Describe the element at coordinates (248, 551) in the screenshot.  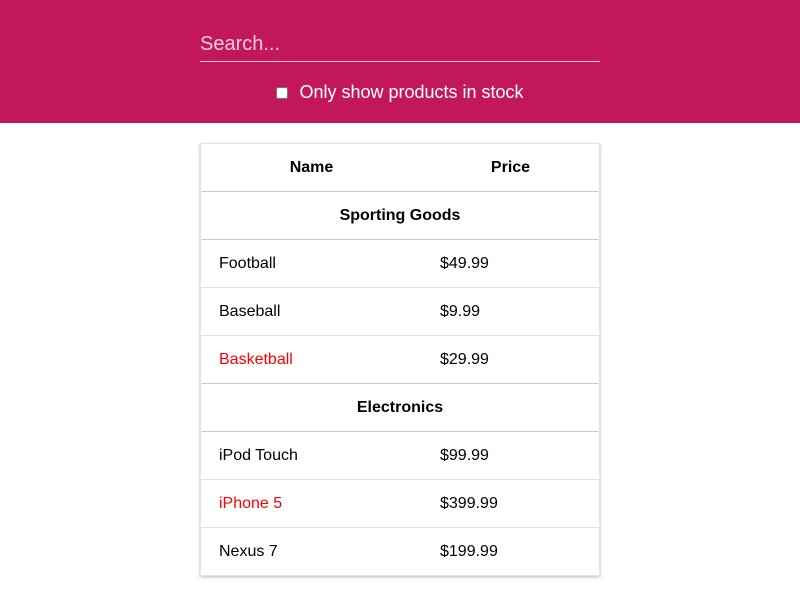
I see `product-name: Nexus 7` at that location.